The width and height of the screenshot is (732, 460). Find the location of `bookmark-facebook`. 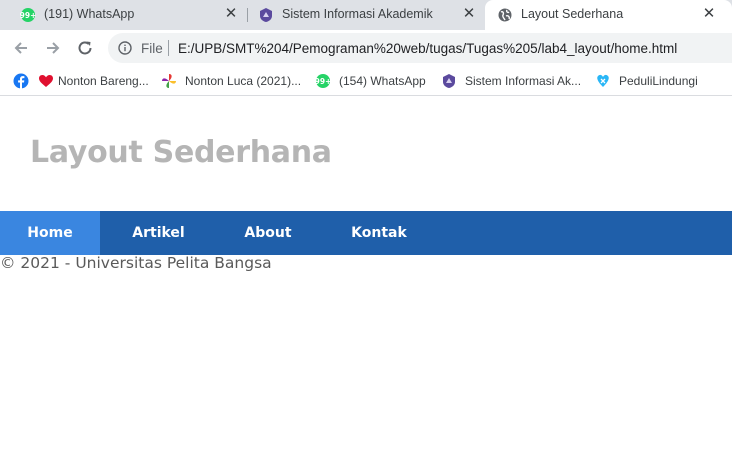

bookmark-facebook is located at coordinates (24, 81).